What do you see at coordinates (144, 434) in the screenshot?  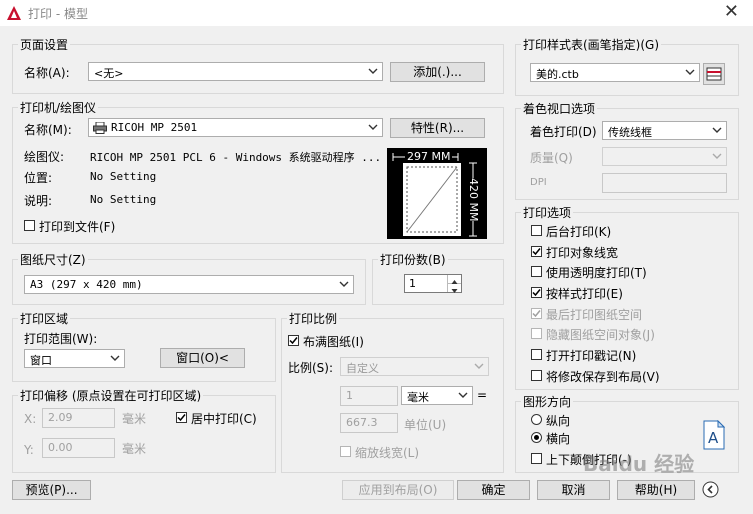 I see `plot-offset-group` at bounding box center [144, 434].